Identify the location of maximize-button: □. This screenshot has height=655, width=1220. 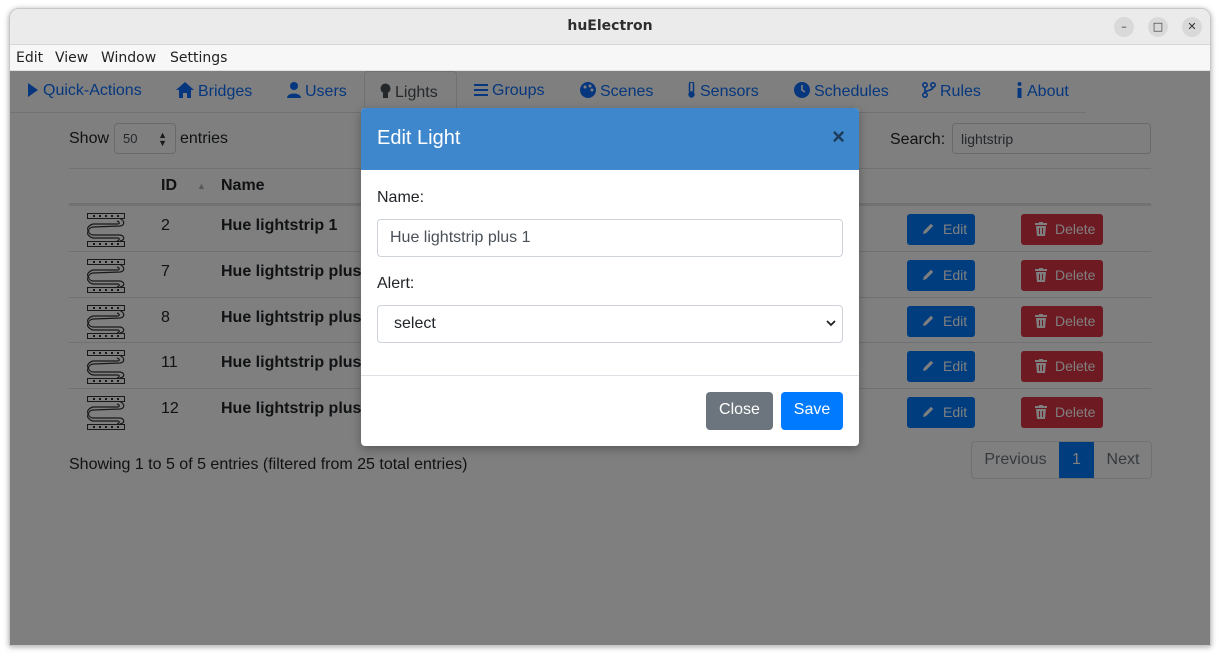
(1158, 27).